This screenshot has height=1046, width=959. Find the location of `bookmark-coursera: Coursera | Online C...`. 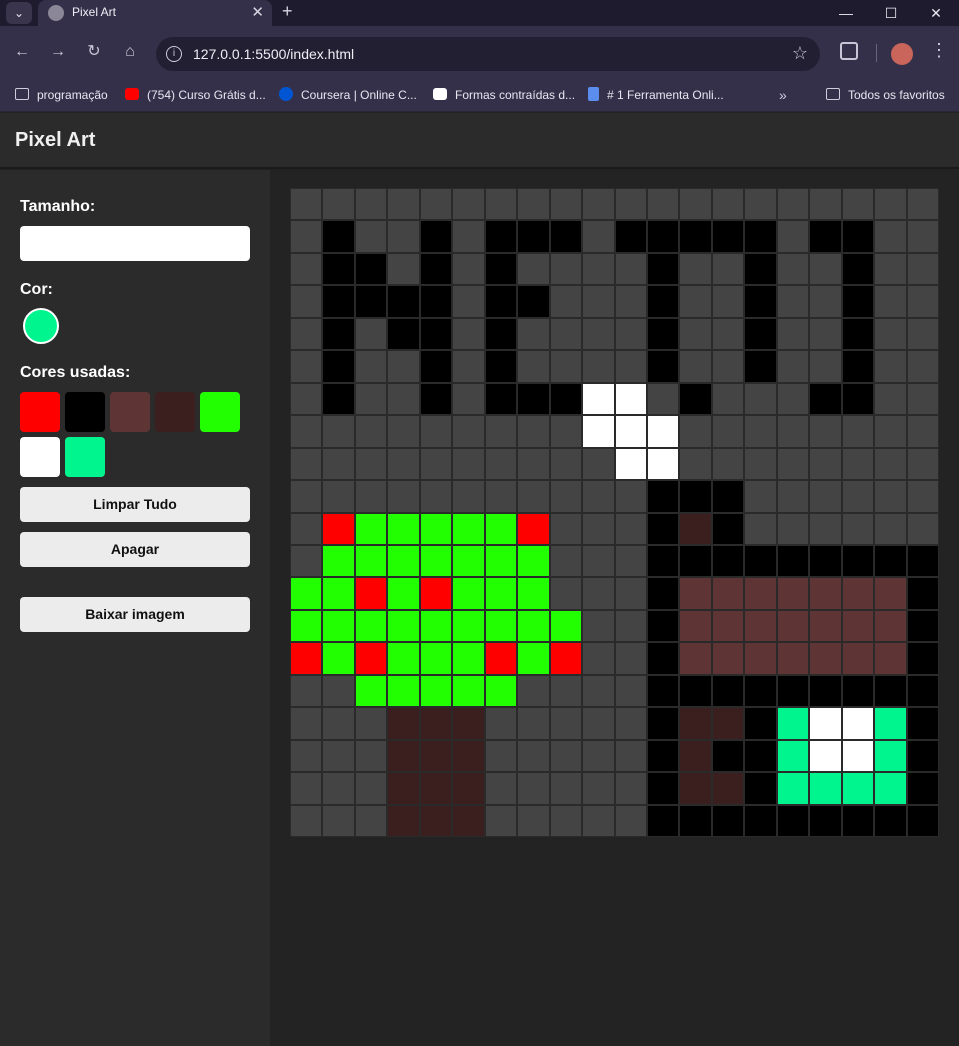

bookmark-coursera: Coursera | Online C... is located at coordinates (348, 95).